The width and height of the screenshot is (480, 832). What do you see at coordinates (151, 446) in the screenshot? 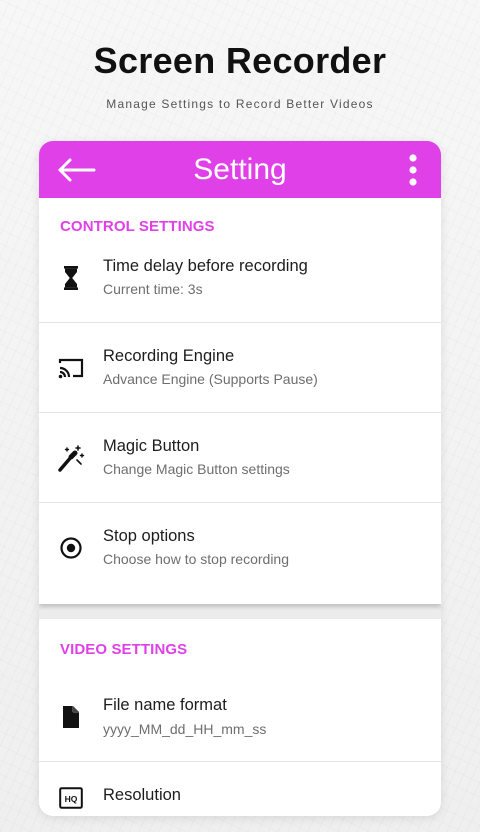
I see `setting-title: Magic Button` at bounding box center [151, 446].